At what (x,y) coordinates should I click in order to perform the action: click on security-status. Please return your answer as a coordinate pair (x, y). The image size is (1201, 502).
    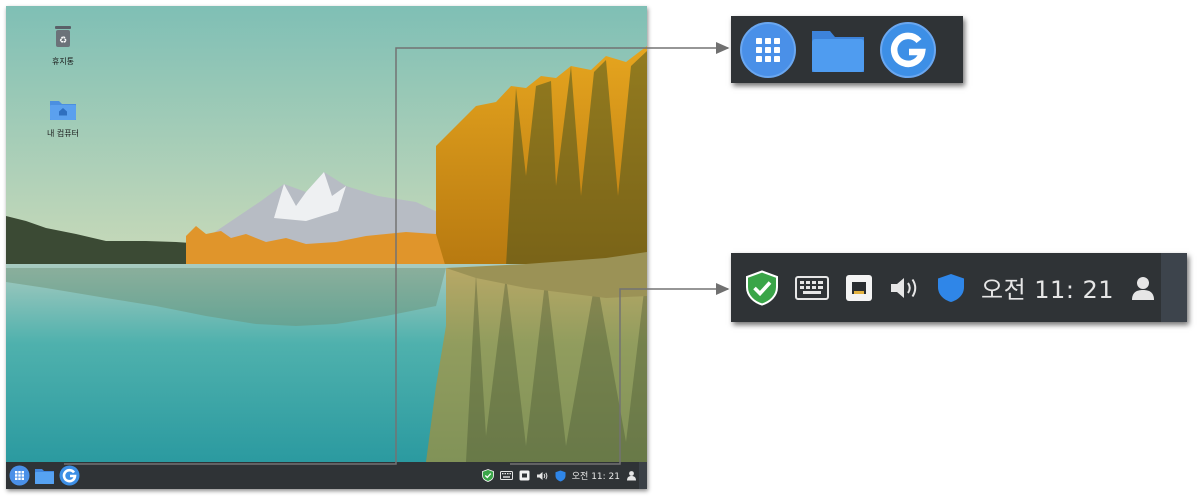
    Looking at the image, I should click on (487, 475).